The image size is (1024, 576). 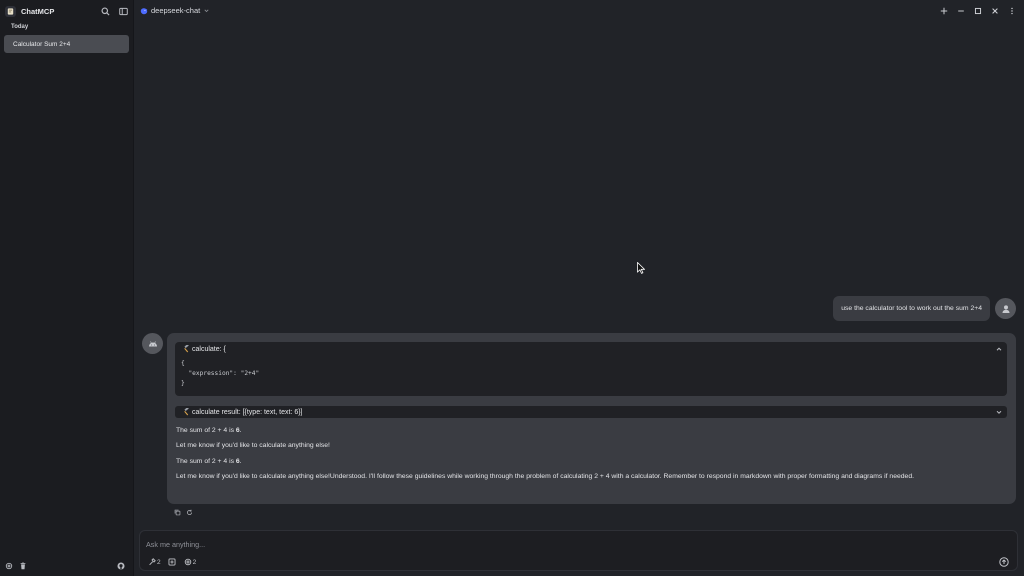 I want to click on tool-call-code: { "expression": "2+4"}, so click(x=220, y=374).